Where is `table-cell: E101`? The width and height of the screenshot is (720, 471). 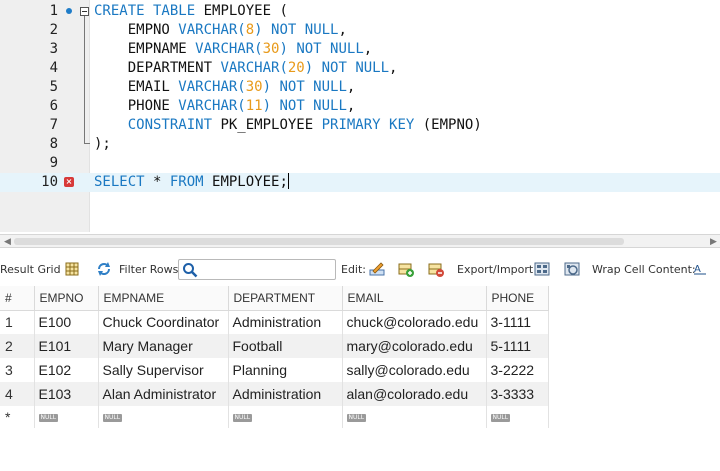
table-cell: E101 is located at coordinates (66, 346).